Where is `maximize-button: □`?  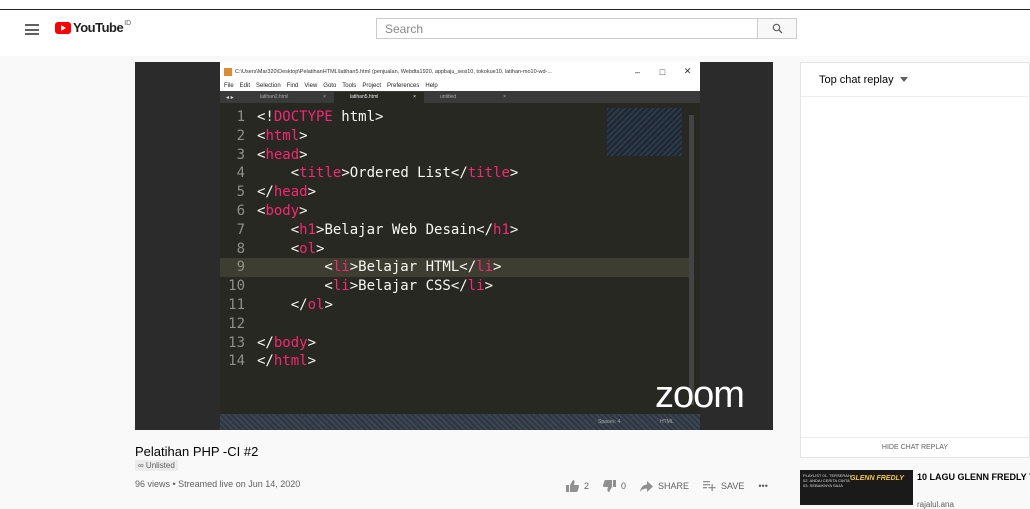 maximize-button: □ is located at coordinates (662, 71).